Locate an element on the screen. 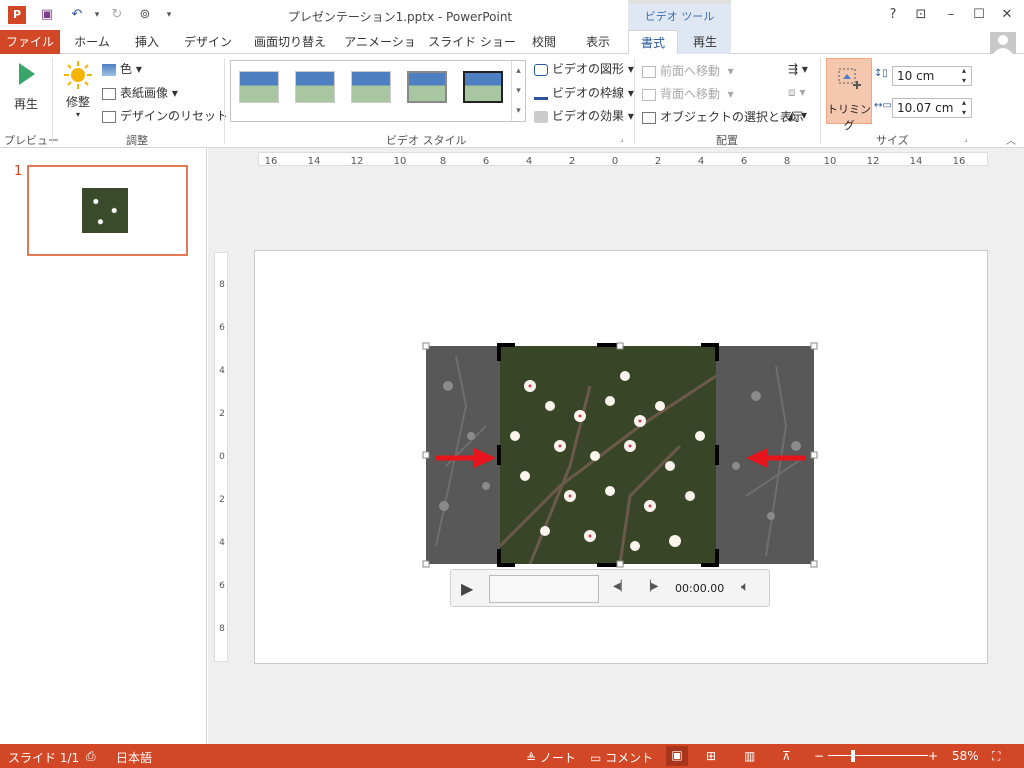 This screenshot has width=1024, height=768. reading-view-icon: ▥ is located at coordinates (749, 756).